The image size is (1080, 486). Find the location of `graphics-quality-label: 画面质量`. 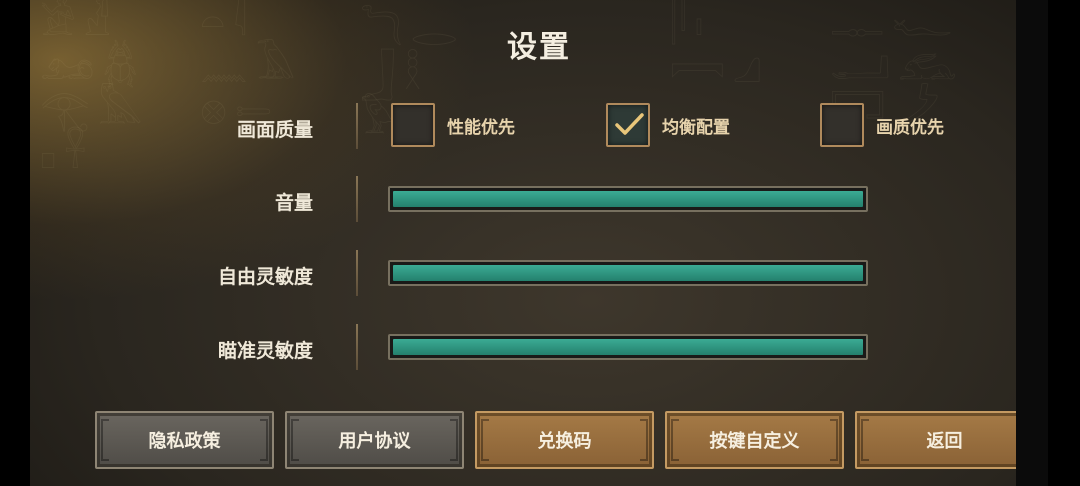

graphics-quality-label: 画面质量 is located at coordinates (274, 130).